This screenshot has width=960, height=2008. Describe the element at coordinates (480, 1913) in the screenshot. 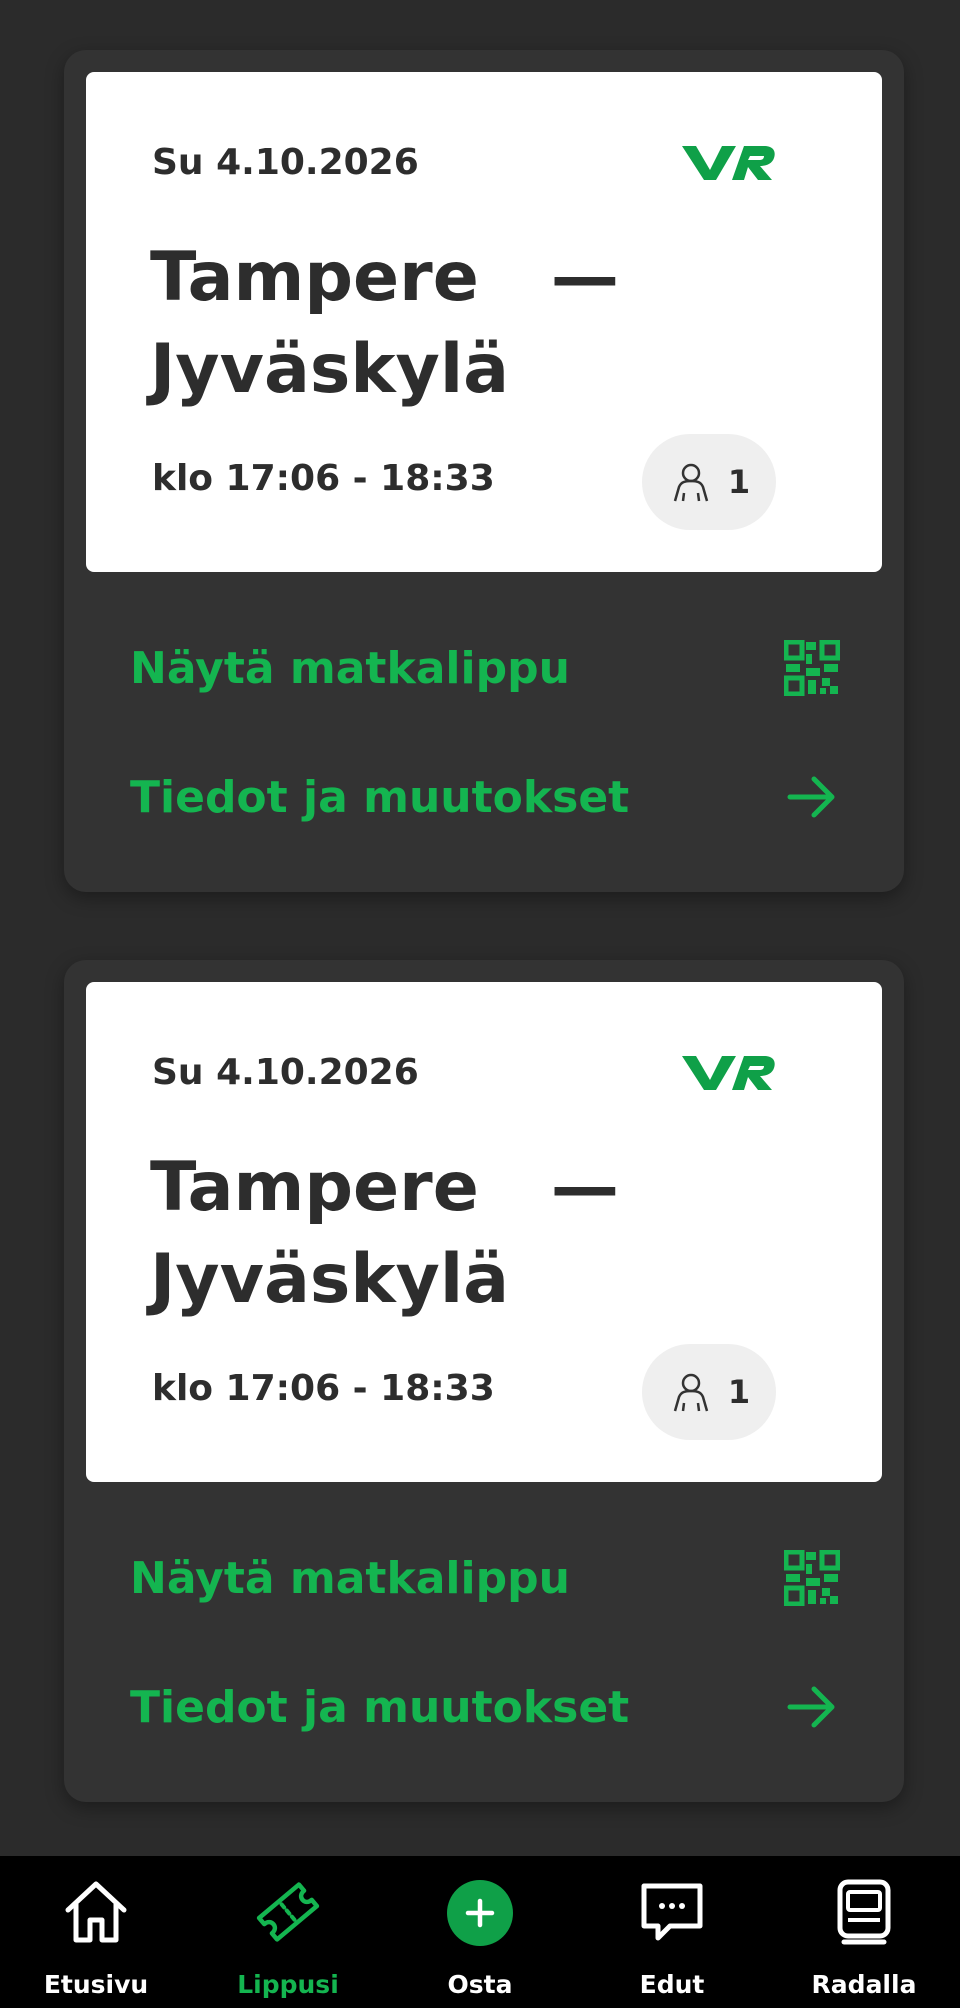

I see `plus-circle-icon` at that location.